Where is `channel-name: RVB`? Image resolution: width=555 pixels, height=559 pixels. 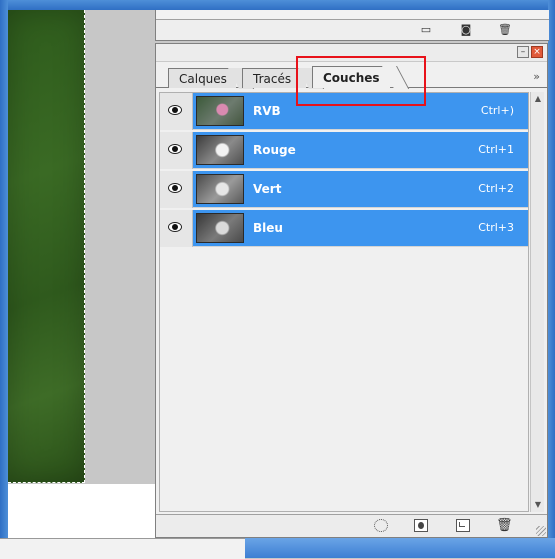 channel-name: RVB is located at coordinates (267, 111).